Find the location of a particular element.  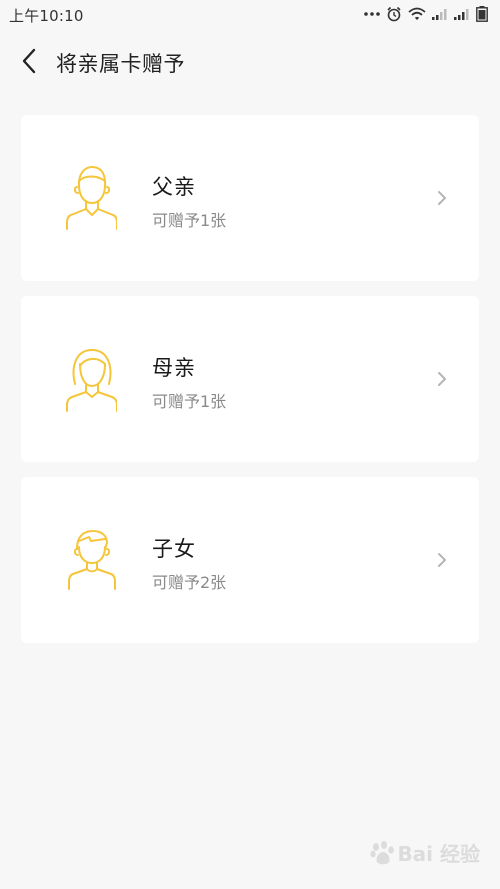

header: 将亲属卡赠予 is located at coordinates (250, 62).